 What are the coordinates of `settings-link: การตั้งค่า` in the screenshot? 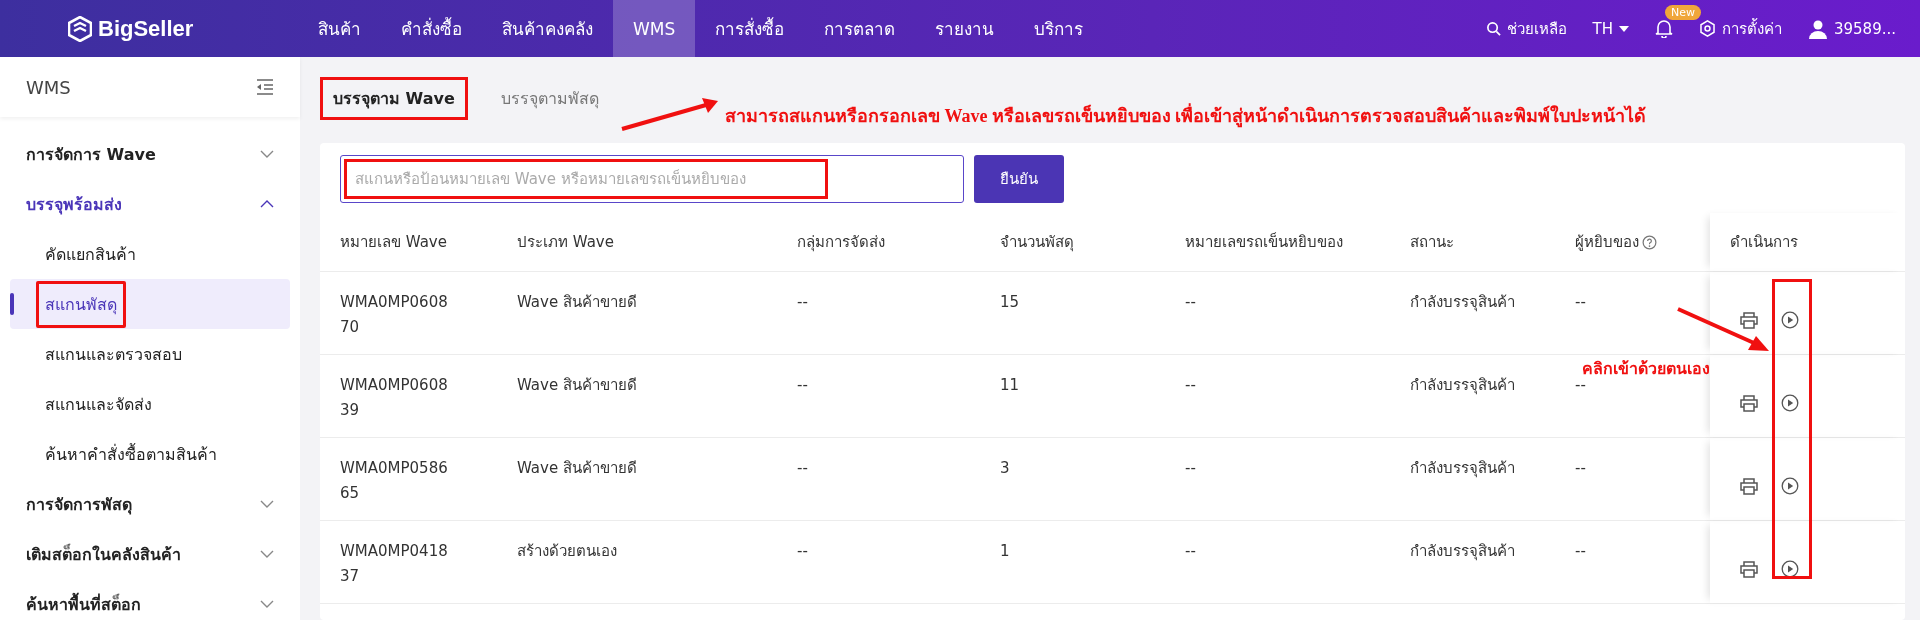 It's located at (1740, 28).